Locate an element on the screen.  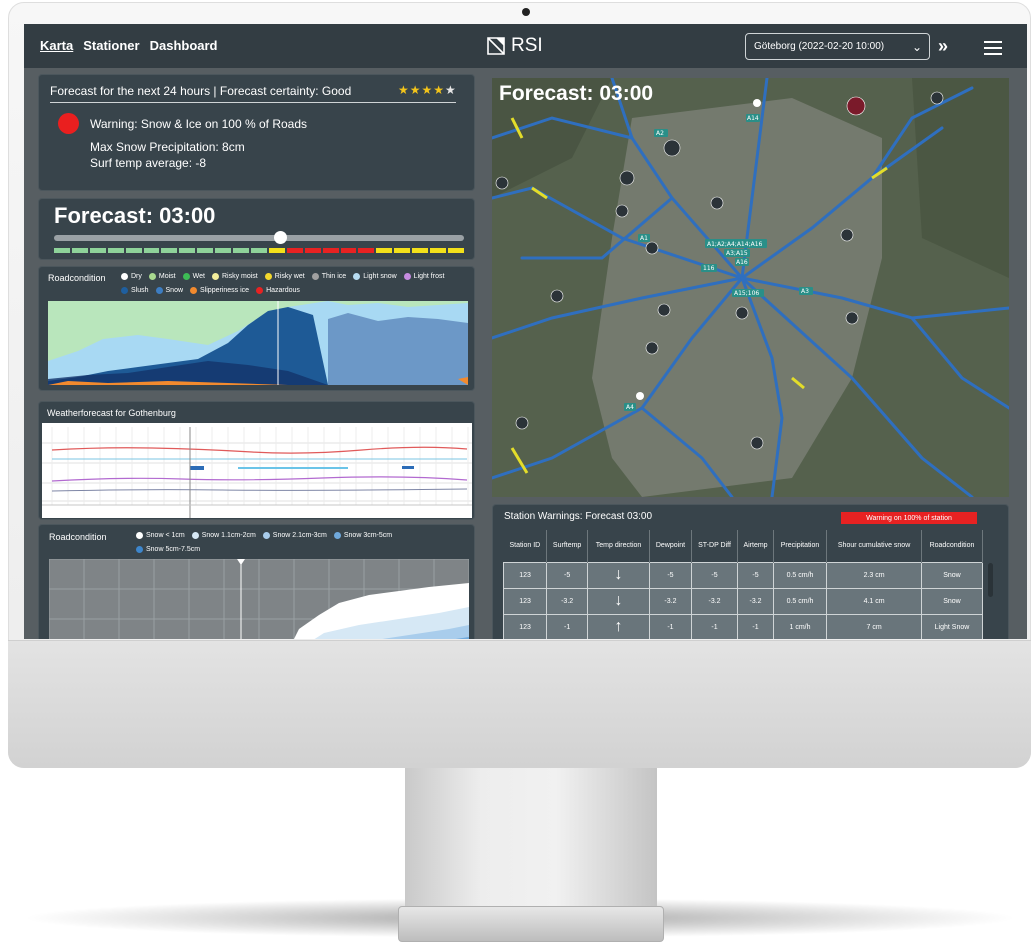
table-cell: 7 cm is located at coordinates (874, 626).